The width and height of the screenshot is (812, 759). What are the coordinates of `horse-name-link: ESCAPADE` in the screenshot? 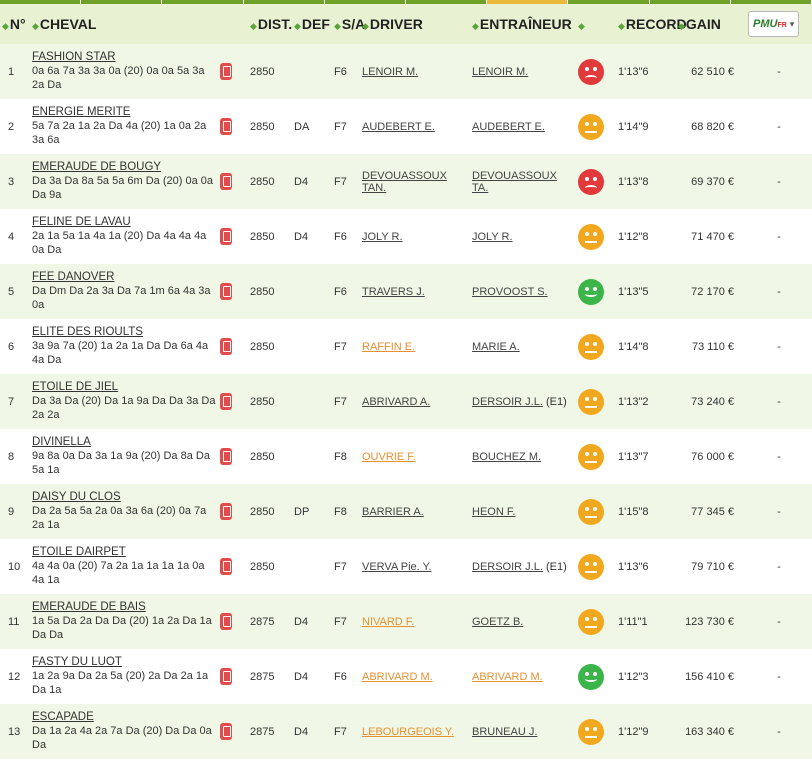 It's located at (124, 717).